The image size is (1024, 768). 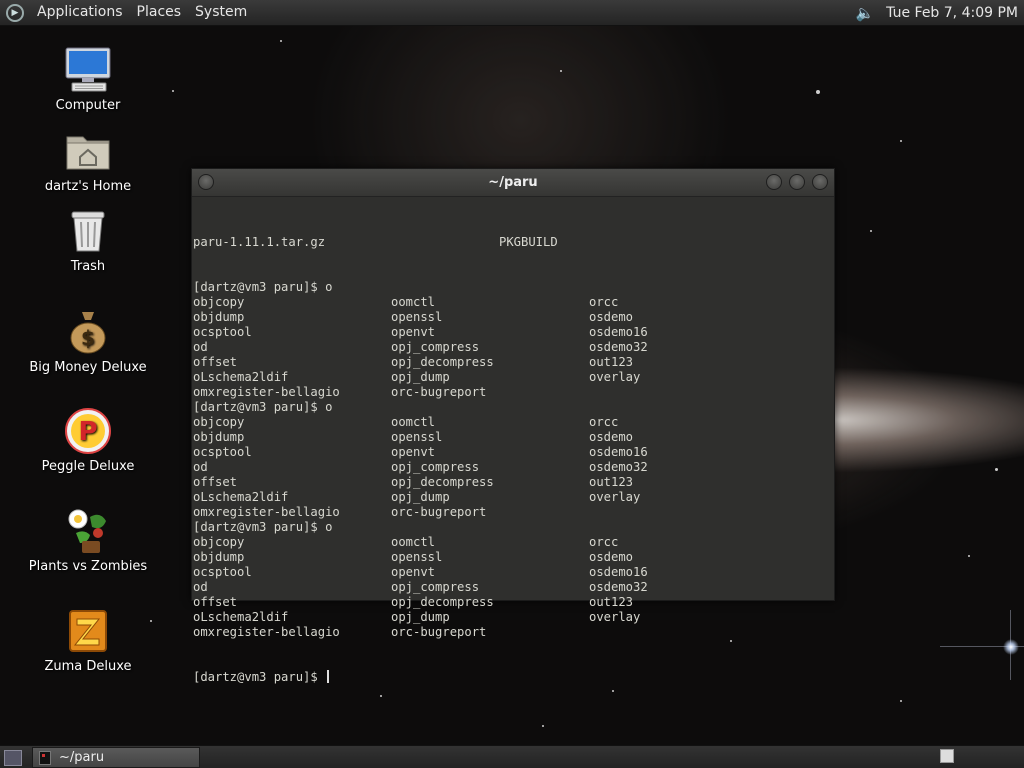 What do you see at coordinates (206, 182) in the screenshot?
I see `window-menu-button` at bounding box center [206, 182].